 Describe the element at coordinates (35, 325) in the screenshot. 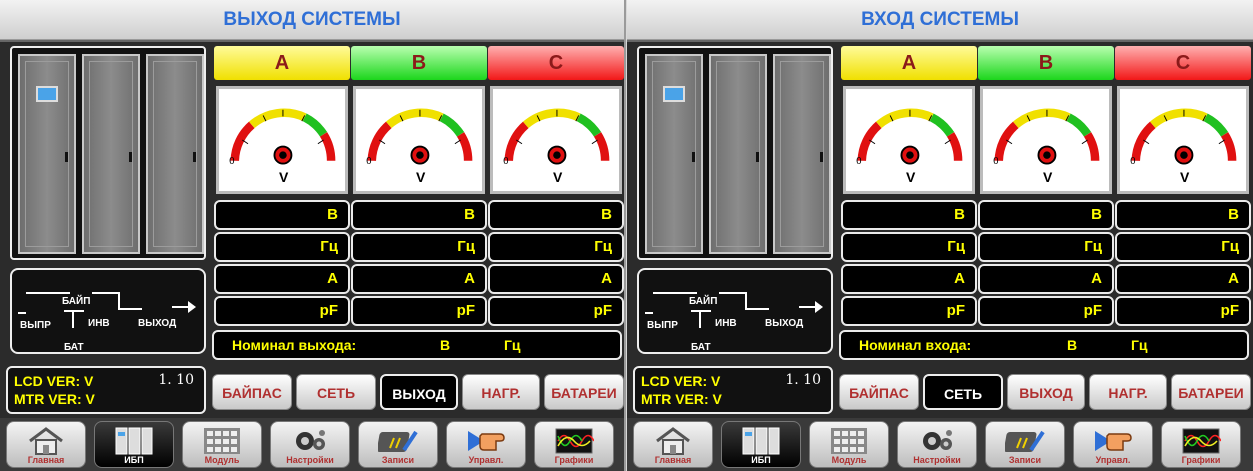

I see `flow-label-rect: ВЫПР` at that location.